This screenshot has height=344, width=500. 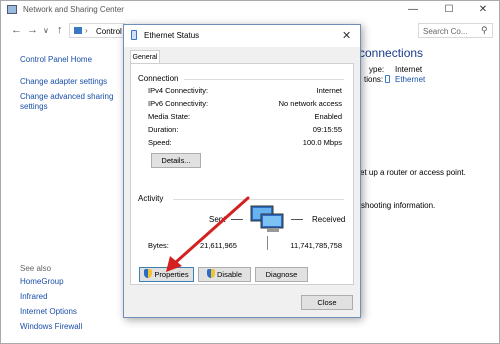 What do you see at coordinates (322, 142) in the screenshot?
I see `speed-value: 100.0 Mbps` at bounding box center [322, 142].